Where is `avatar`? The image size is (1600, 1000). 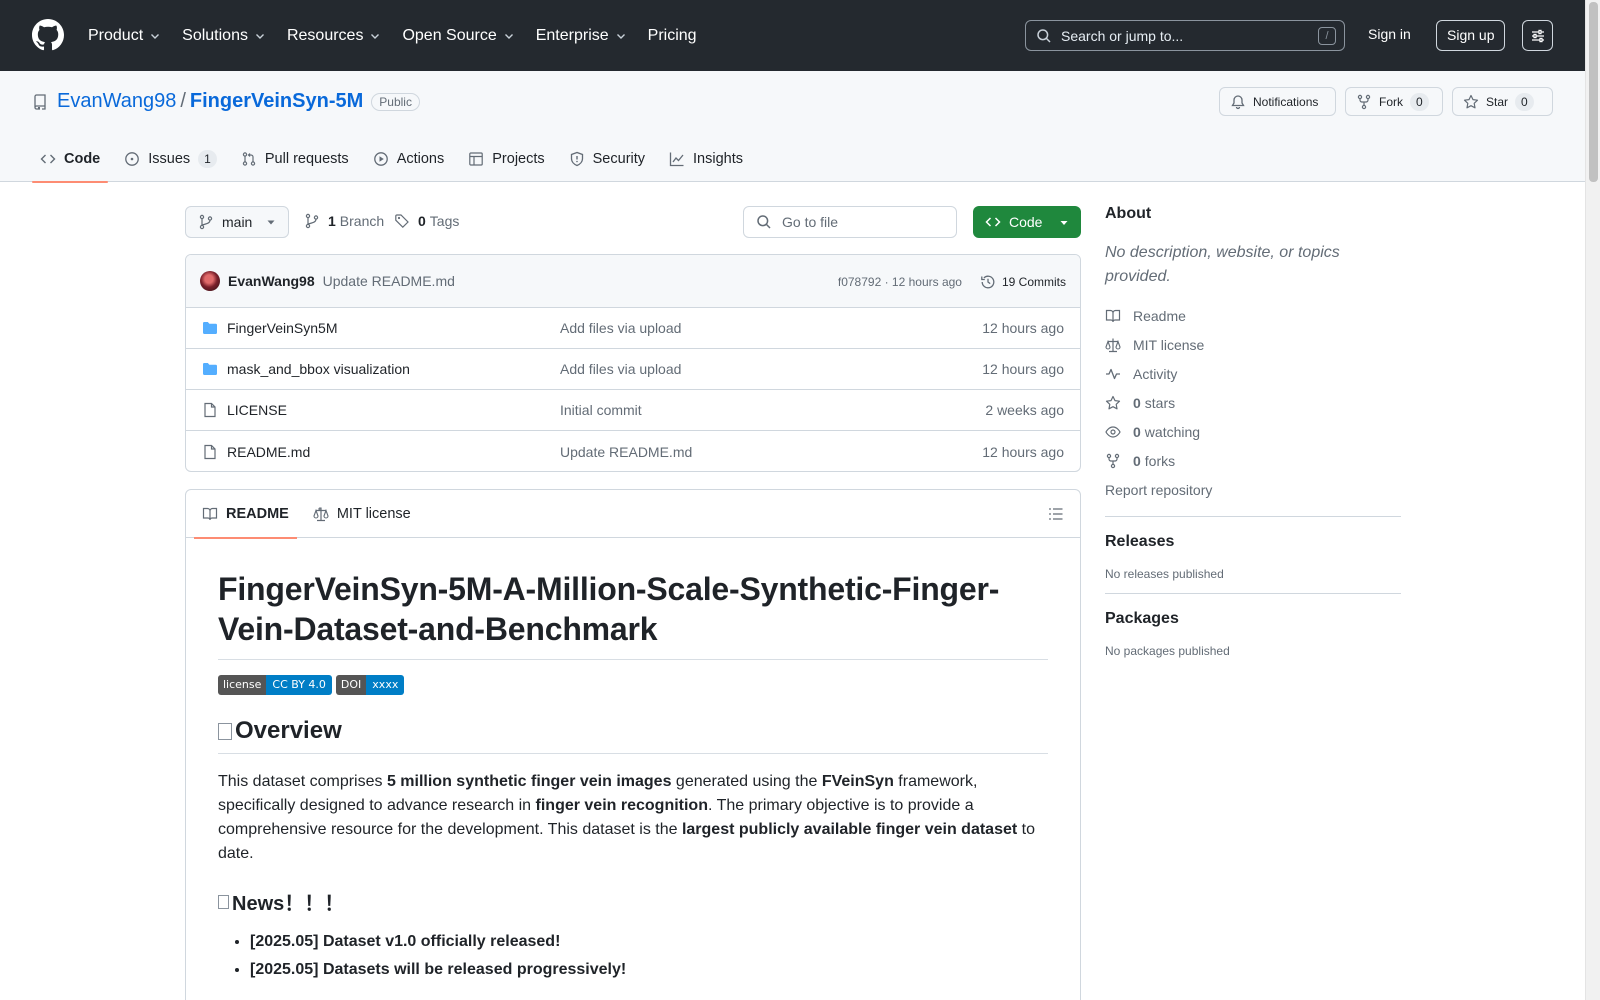
avatar is located at coordinates (210, 281).